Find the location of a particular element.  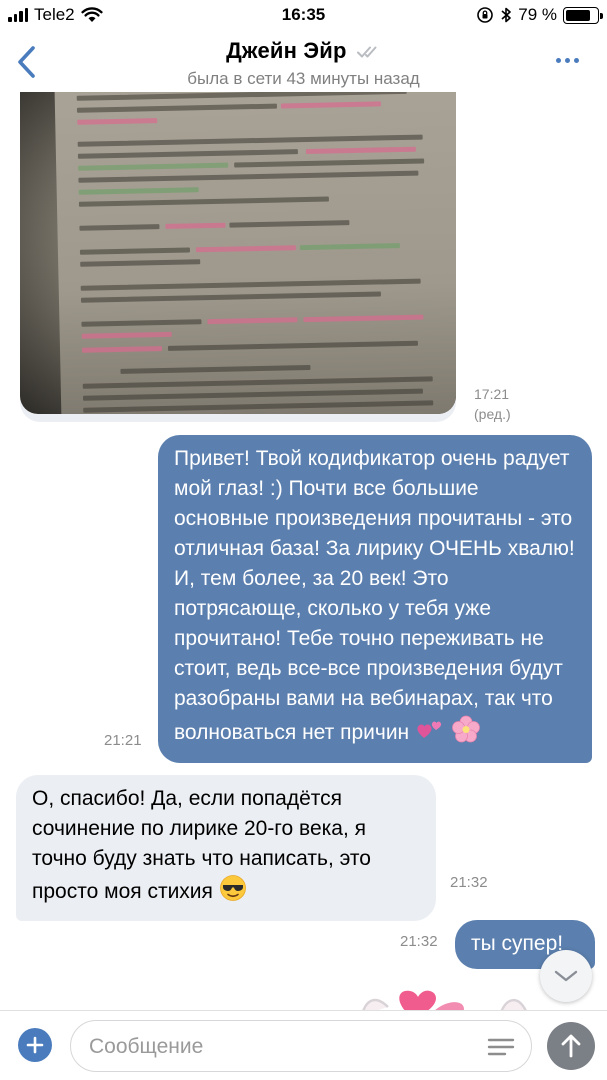

sunglasses-face-icon is located at coordinates (233, 892).